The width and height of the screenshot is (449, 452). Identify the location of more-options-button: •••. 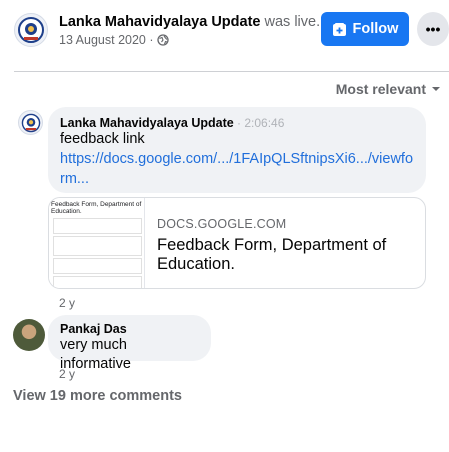
(433, 29).